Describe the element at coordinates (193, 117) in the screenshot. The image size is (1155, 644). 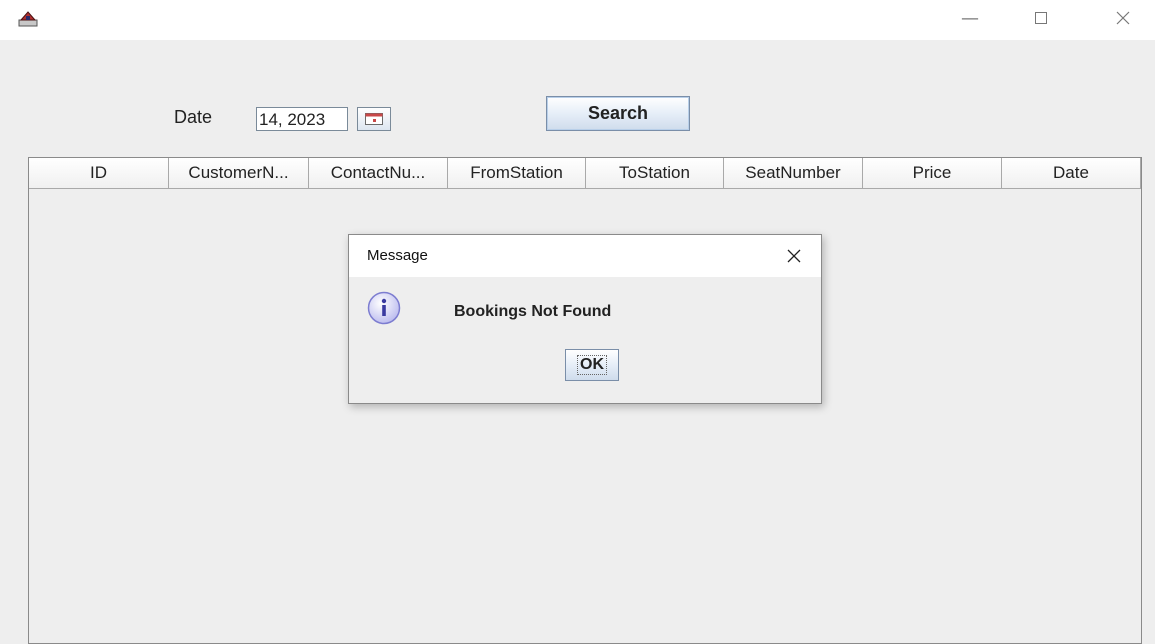
I see `date-label: Date` at that location.